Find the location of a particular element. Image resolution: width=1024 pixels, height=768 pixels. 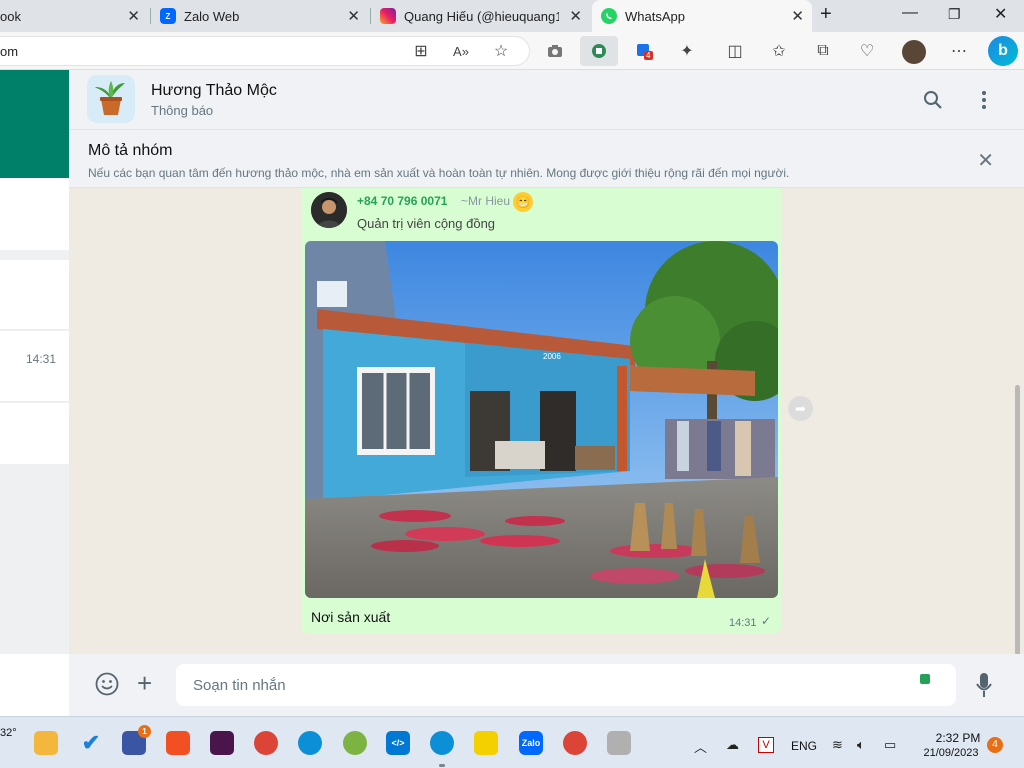

check-icon: ✓ is located at coordinates (766, 621).